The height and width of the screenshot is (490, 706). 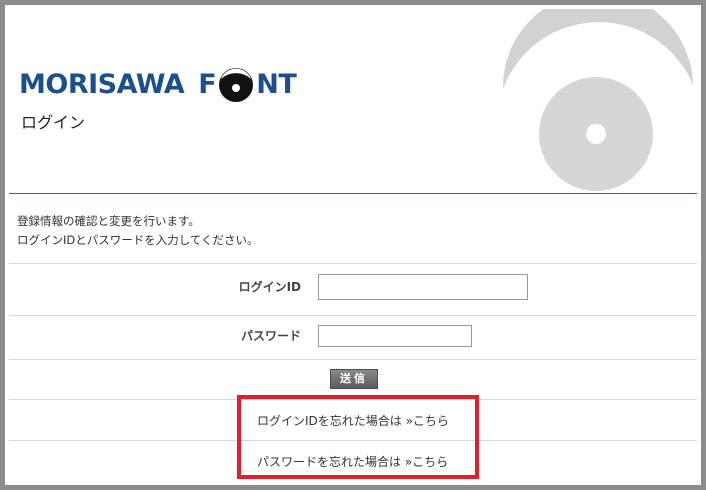 What do you see at coordinates (270, 336) in the screenshot?
I see `password-label: パスワード` at bounding box center [270, 336].